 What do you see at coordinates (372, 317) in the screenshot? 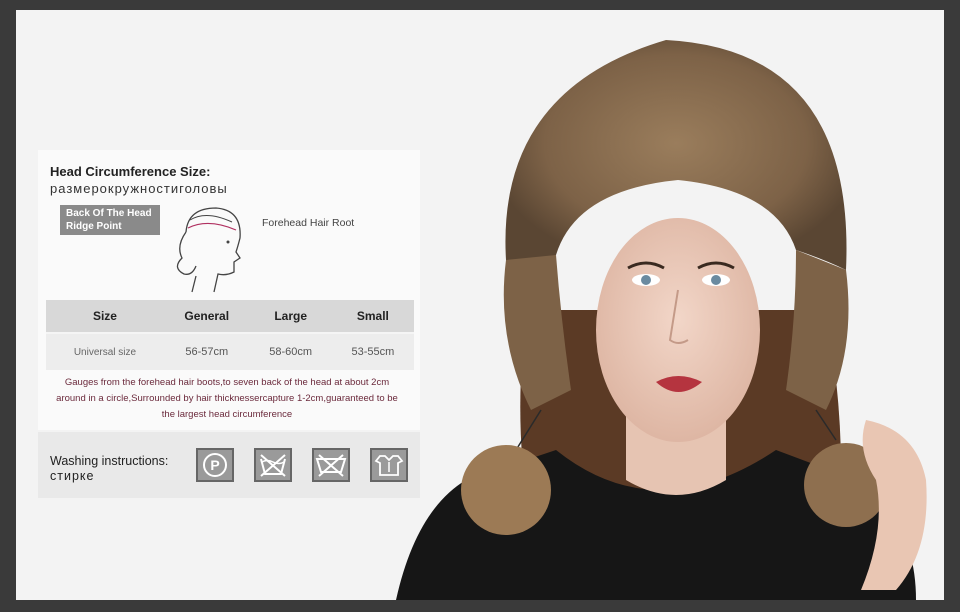
I see `small-col-header: Small` at bounding box center [372, 317].